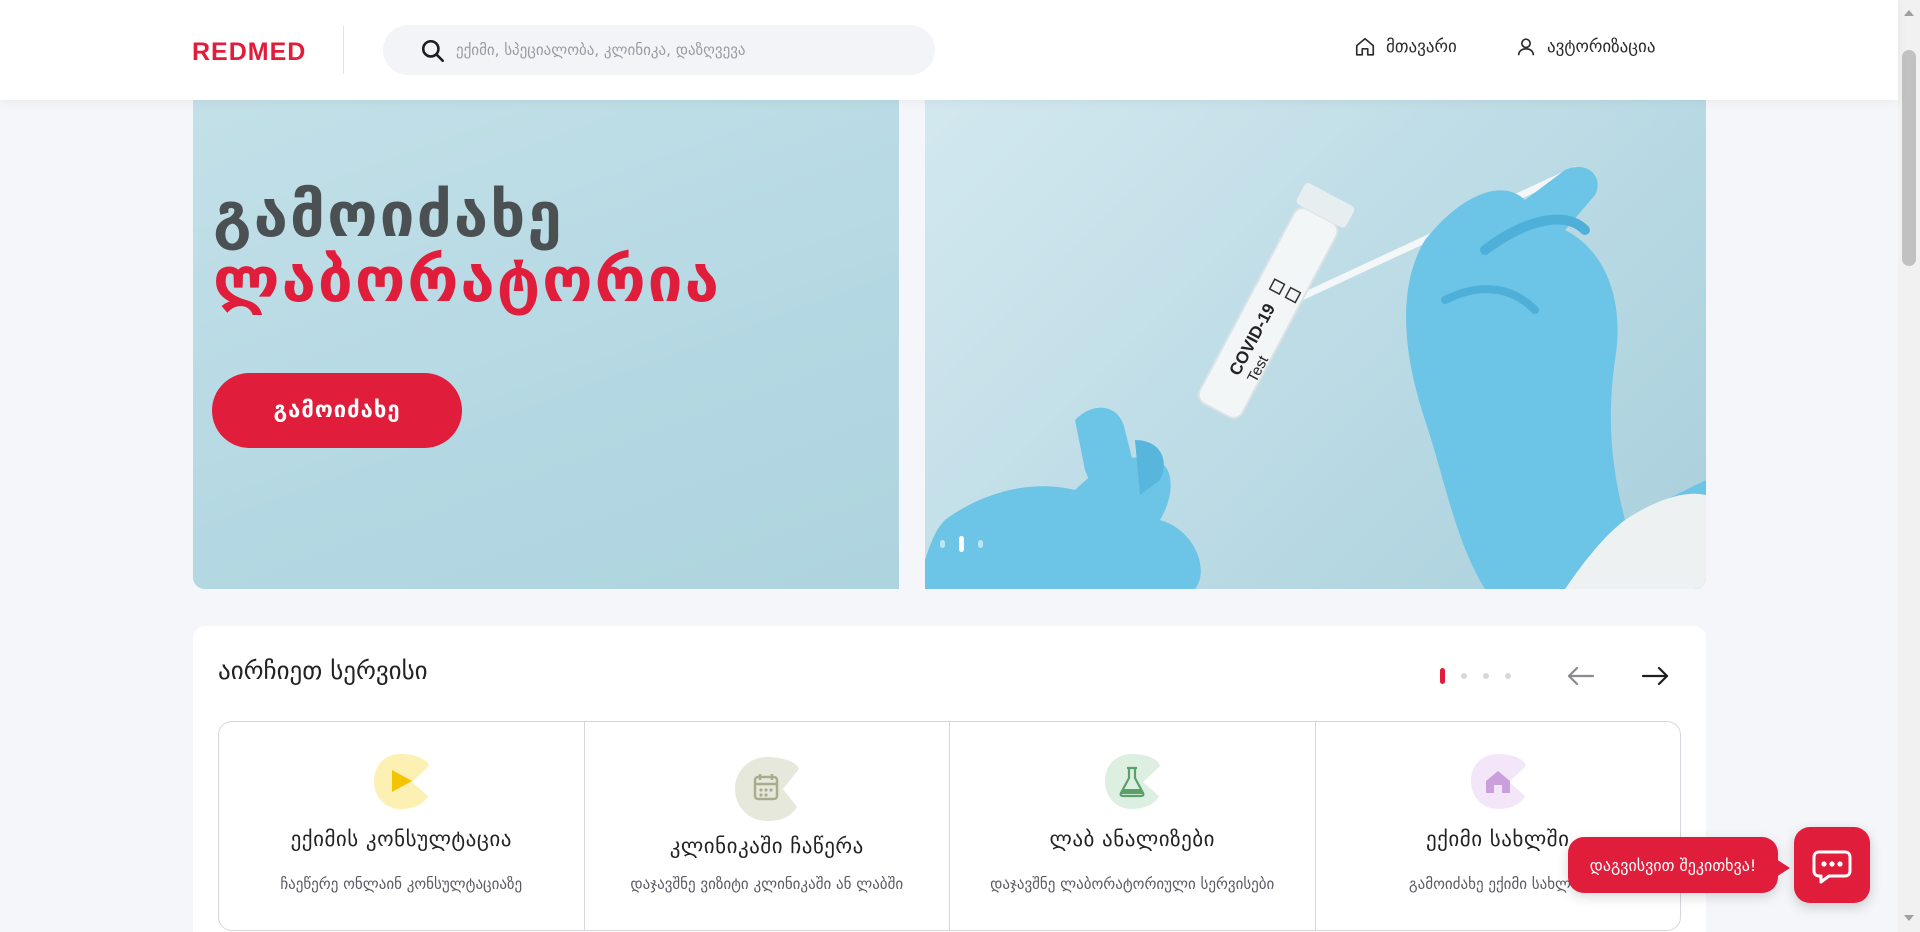  Describe the element at coordinates (1601, 47) in the screenshot. I see `nav-login-label: ავტორიზაცია` at that location.